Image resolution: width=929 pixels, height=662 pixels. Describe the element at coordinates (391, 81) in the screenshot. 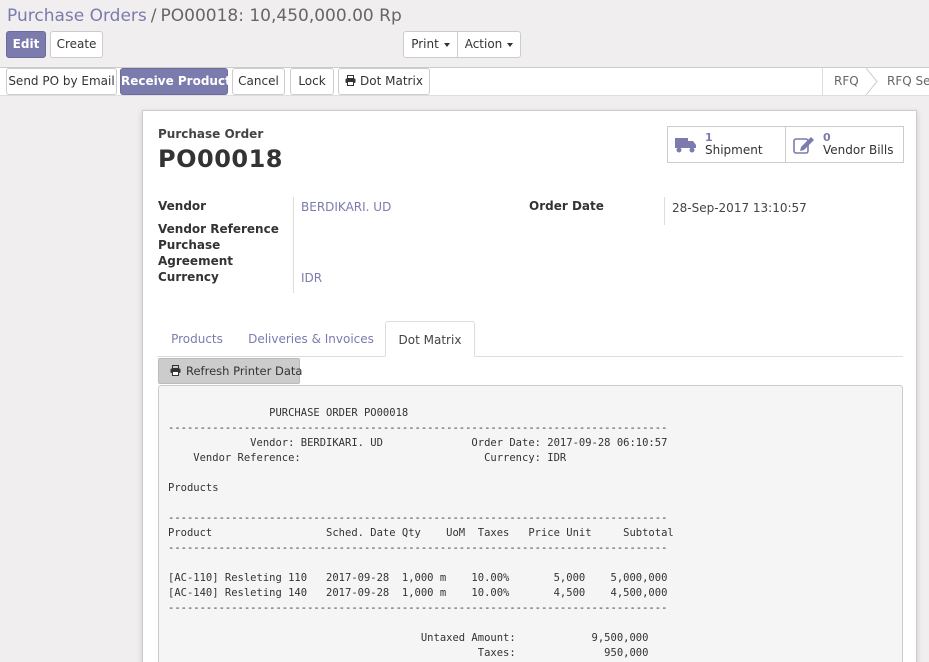

I see `dot-matrix-label: Dot Matrix` at that location.